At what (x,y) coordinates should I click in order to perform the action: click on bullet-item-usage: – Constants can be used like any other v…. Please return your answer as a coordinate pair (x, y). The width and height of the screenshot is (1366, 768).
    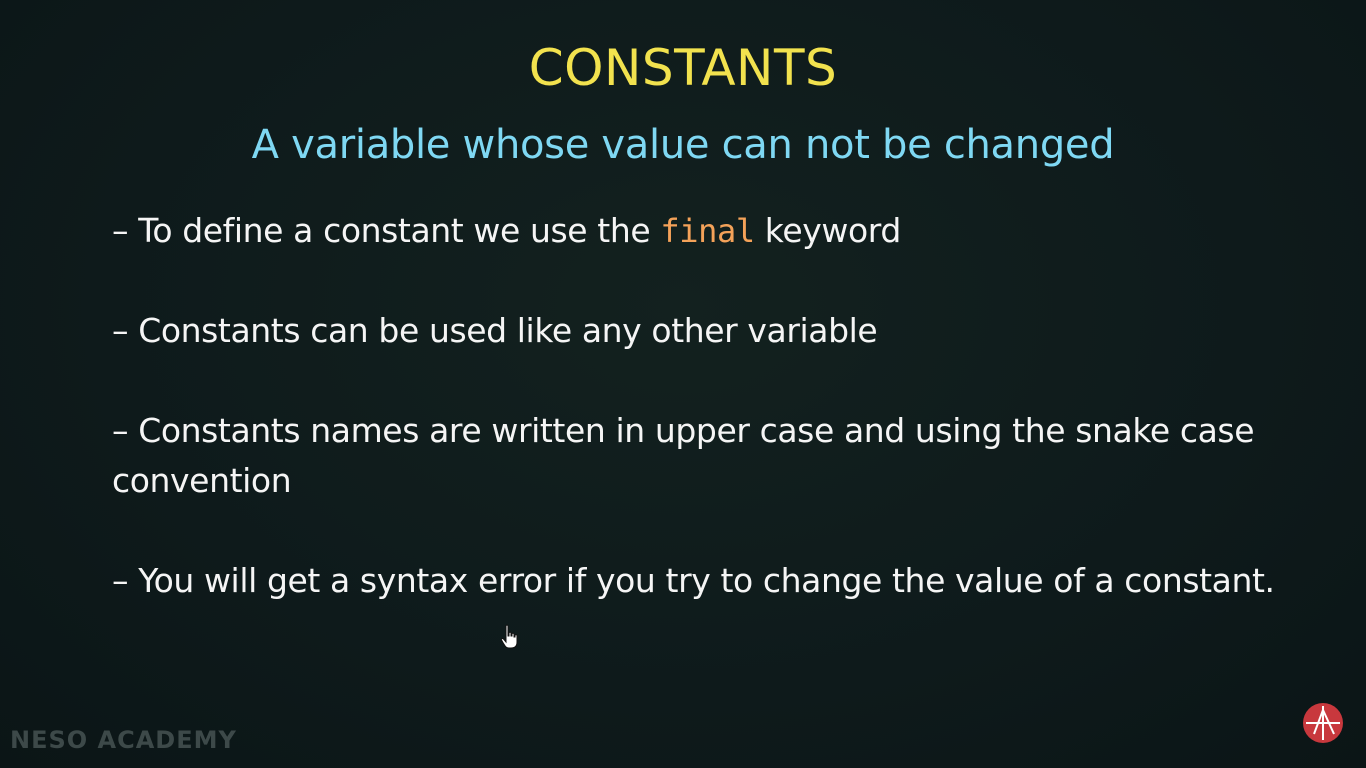
    Looking at the image, I should click on (495, 330).